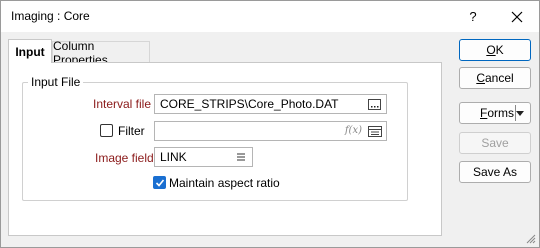  Describe the element at coordinates (375, 131) in the screenshot. I see `list-icon` at that location.